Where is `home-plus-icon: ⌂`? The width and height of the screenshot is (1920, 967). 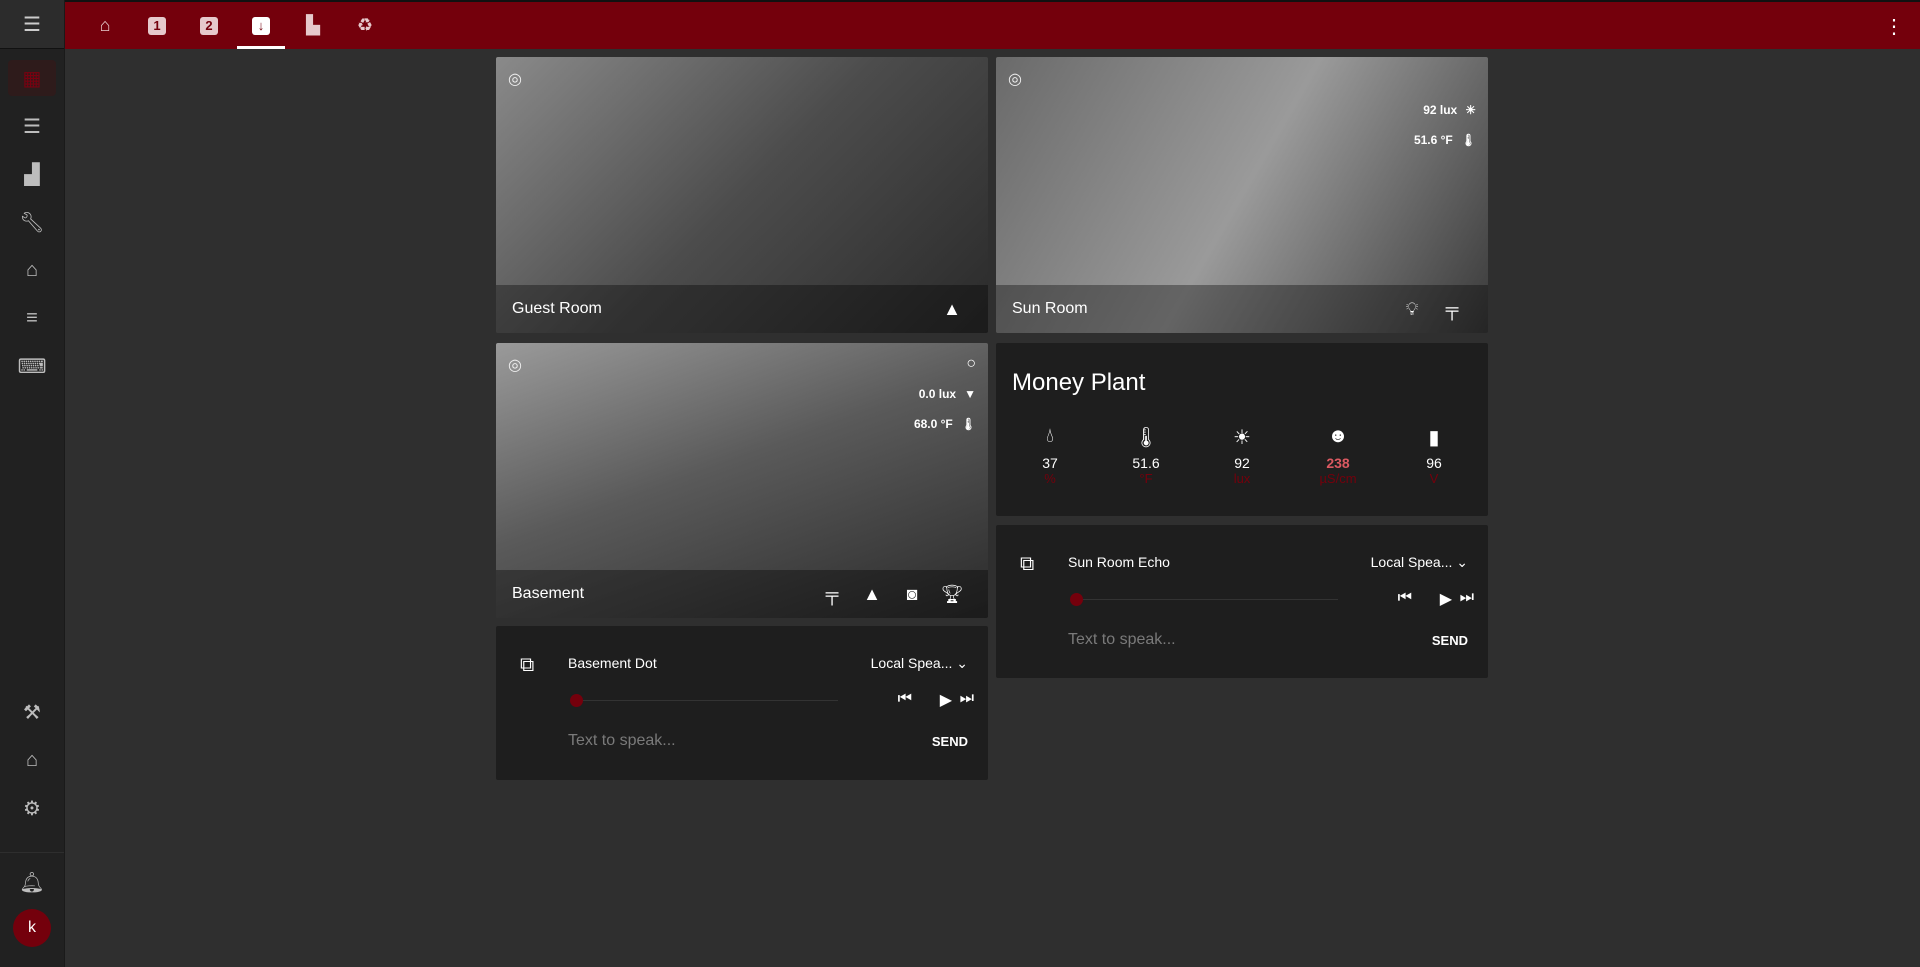
home-plus-icon: ⌂ is located at coordinates (32, 269).